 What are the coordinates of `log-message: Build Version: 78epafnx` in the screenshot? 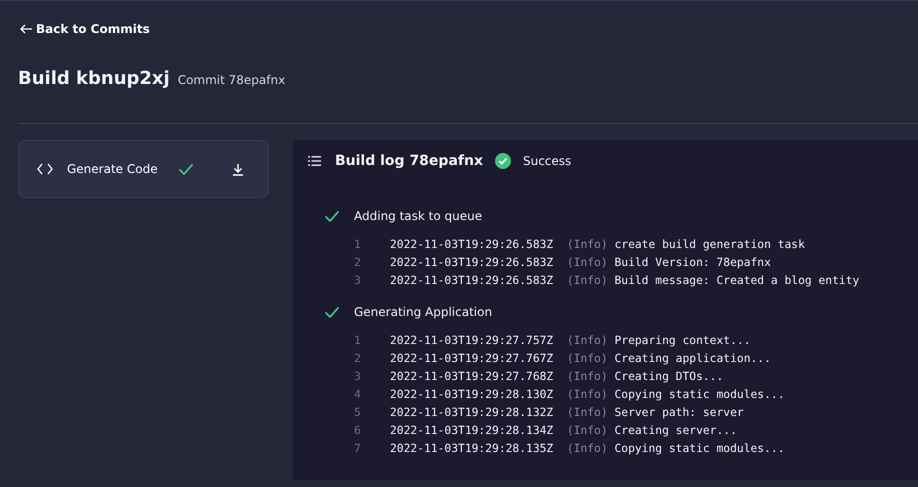 It's located at (692, 263).